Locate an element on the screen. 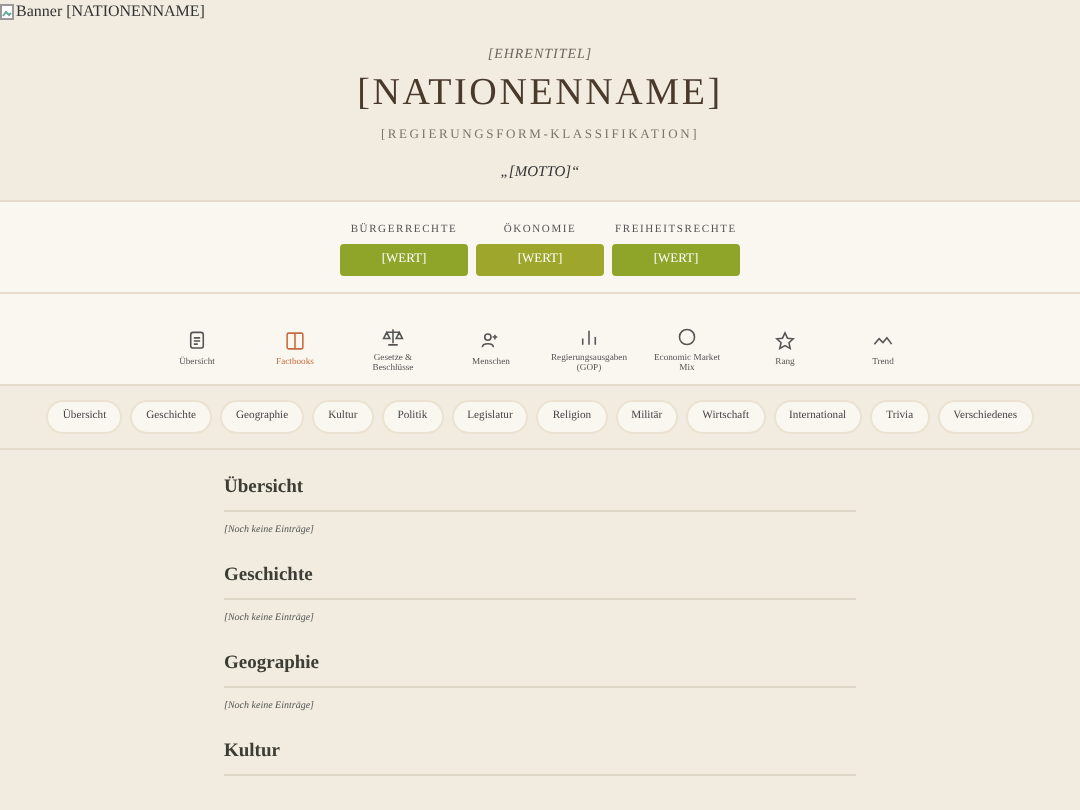  section-heading: Kultur is located at coordinates (540, 758).